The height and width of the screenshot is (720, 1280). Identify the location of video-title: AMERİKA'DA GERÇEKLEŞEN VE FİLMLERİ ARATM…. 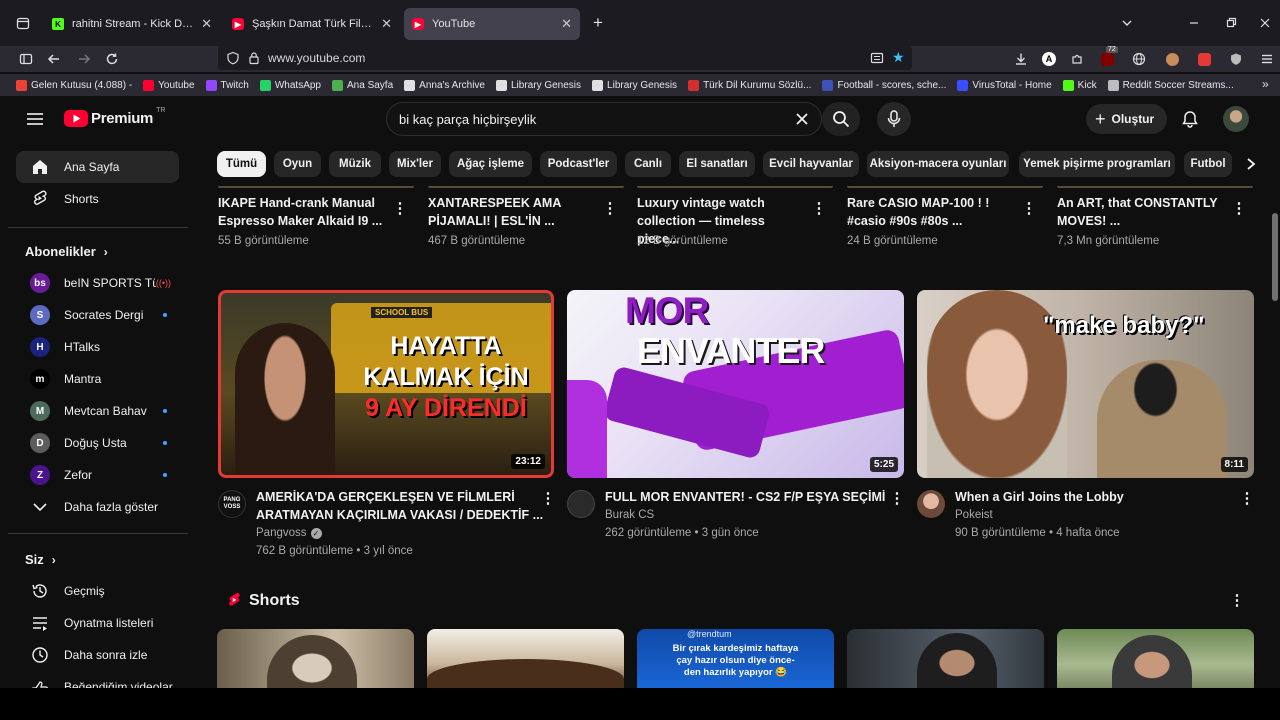
(401, 506).